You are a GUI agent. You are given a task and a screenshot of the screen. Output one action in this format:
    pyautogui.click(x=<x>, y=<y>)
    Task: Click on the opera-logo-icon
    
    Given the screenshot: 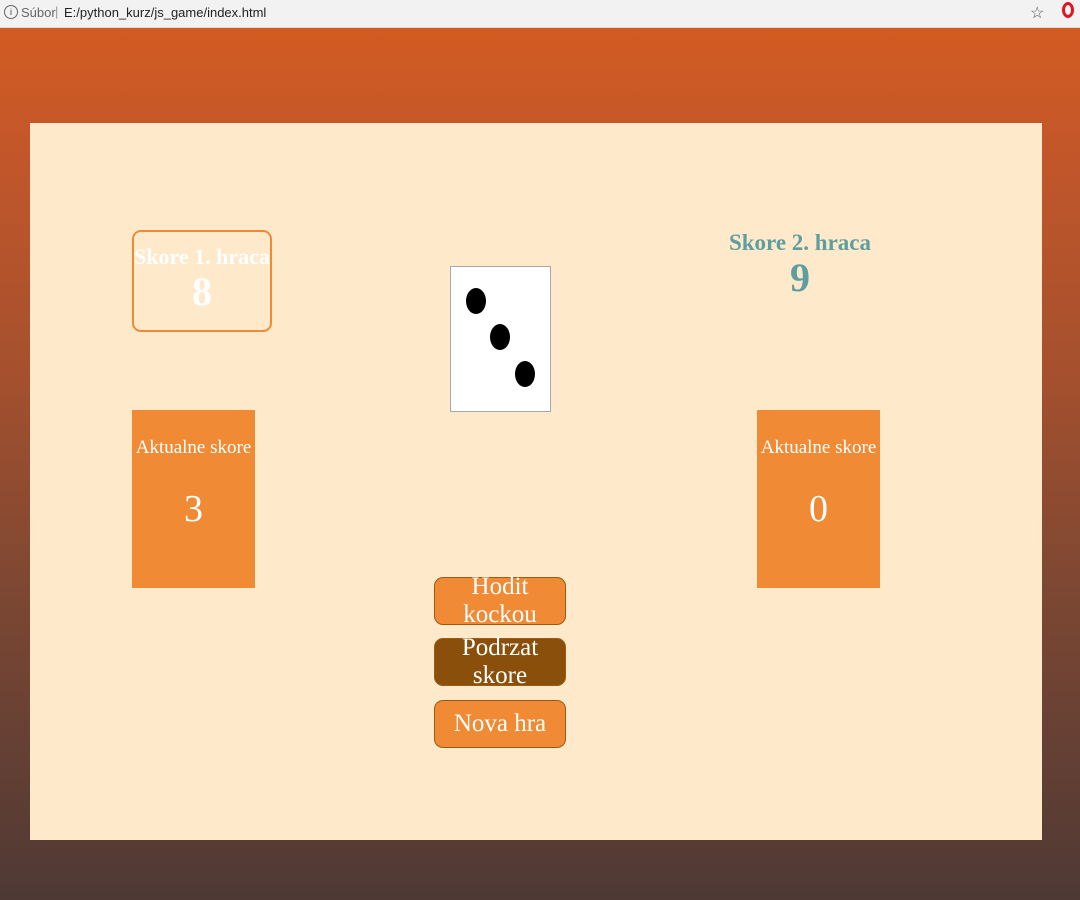 What is the action you would take?
    pyautogui.click(x=1068, y=10)
    